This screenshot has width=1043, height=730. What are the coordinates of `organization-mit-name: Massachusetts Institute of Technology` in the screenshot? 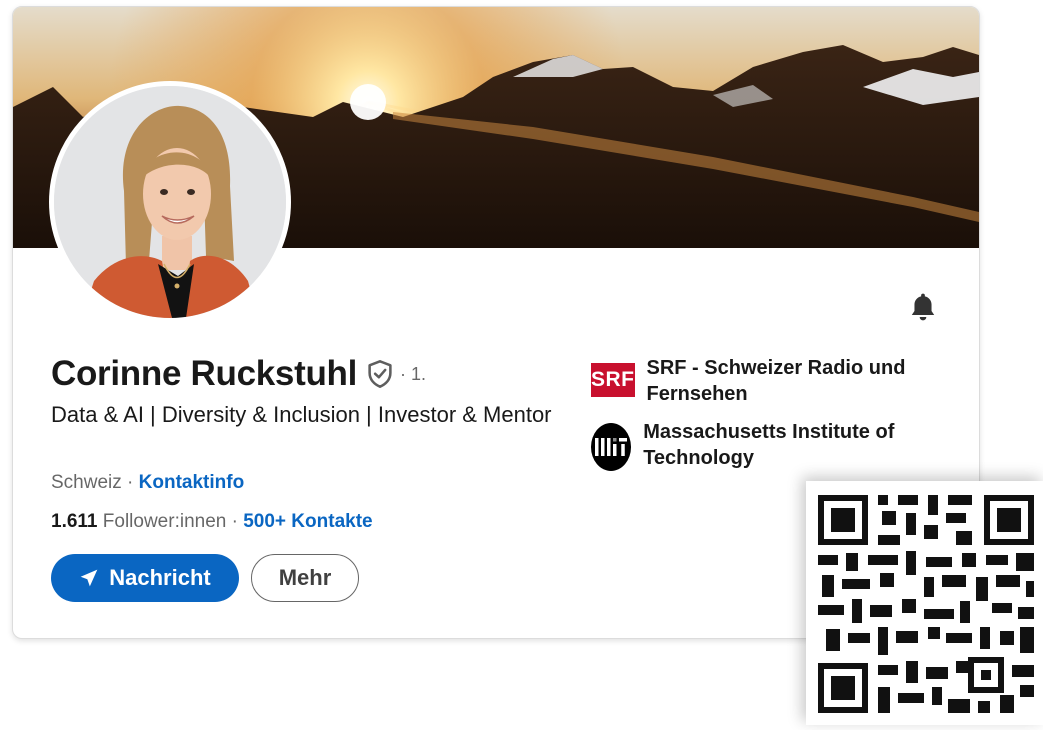 It's located at (769, 445).